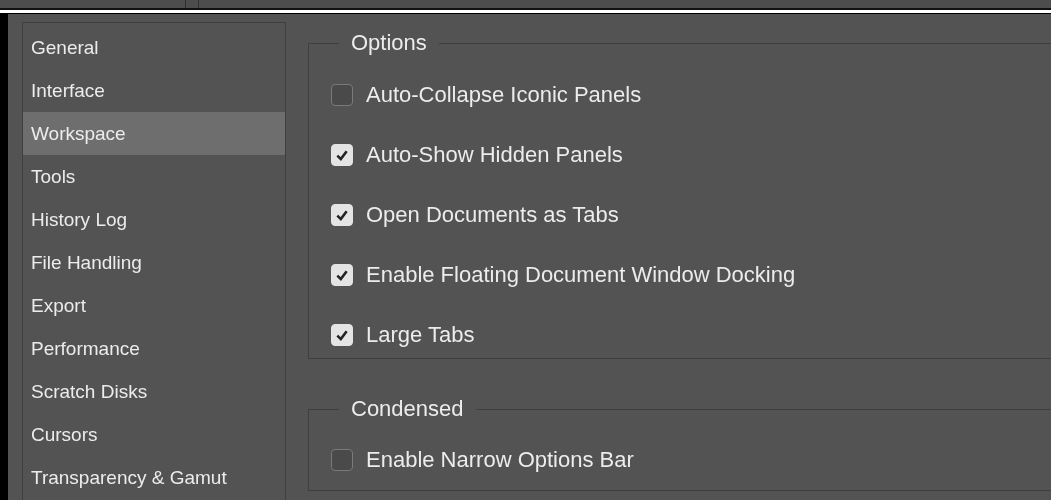 This screenshot has height=500, width=1051. What do you see at coordinates (154, 305) in the screenshot?
I see `category-item: Export` at bounding box center [154, 305].